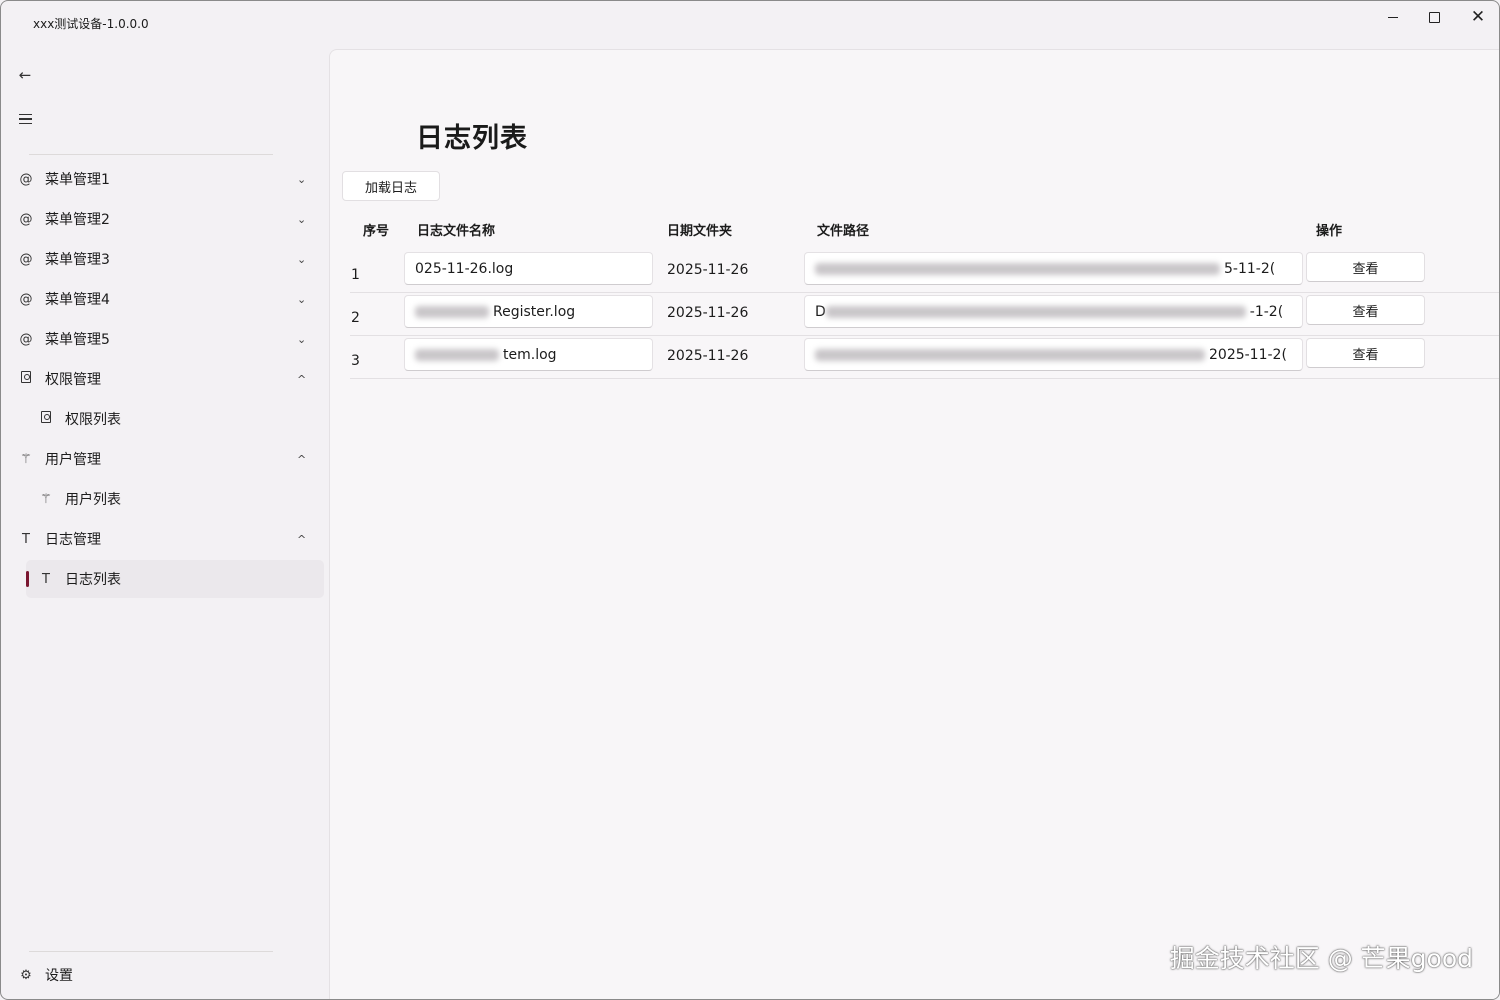  Describe the element at coordinates (1250, 268) in the screenshot. I see `file-path-text: 5-11-2(` at that location.